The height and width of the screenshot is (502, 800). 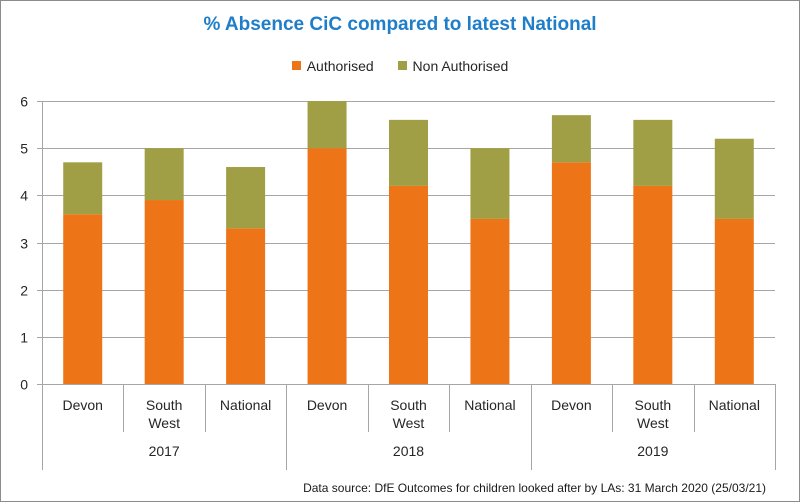 What do you see at coordinates (24, 291) in the screenshot?
I see `y-tick-label: 2` at bounding box center [24, 291].